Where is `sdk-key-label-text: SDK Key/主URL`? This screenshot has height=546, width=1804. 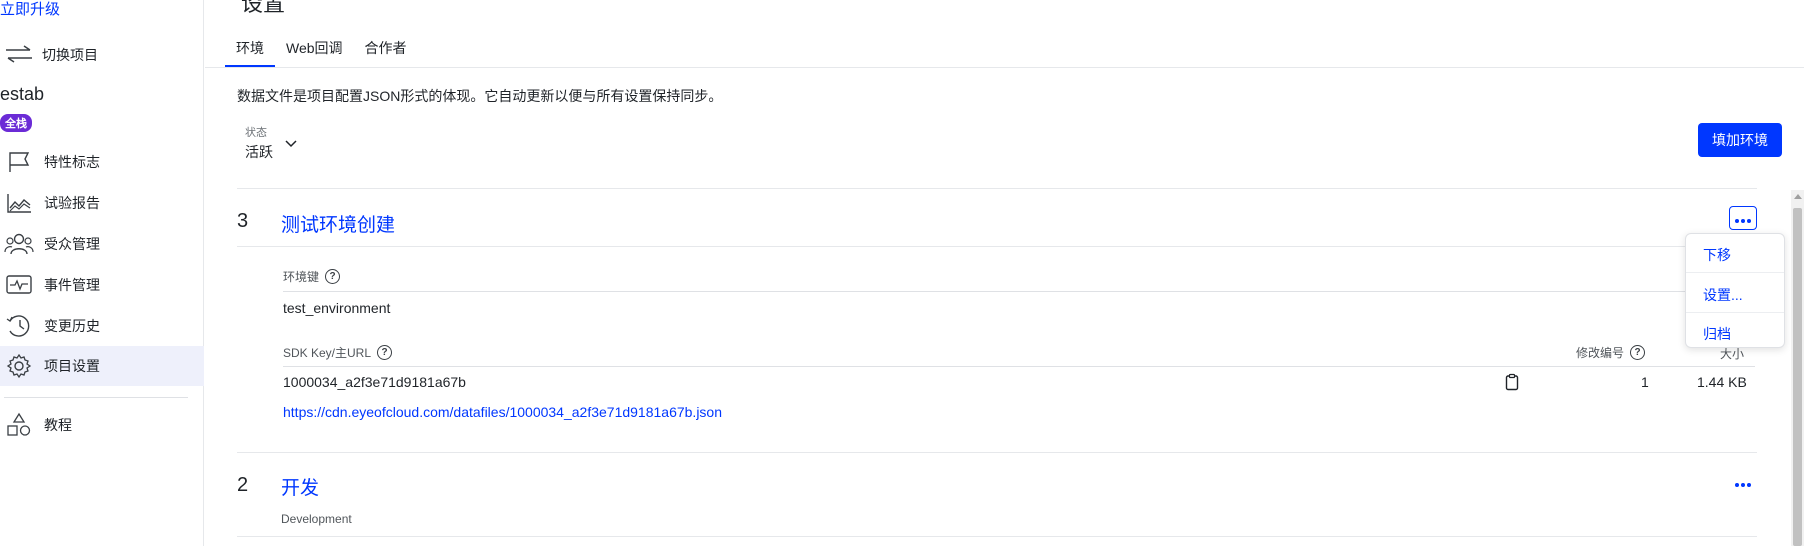 sdk-key-label-text: SDK Key/主URL is located at coordinates (327, 353).